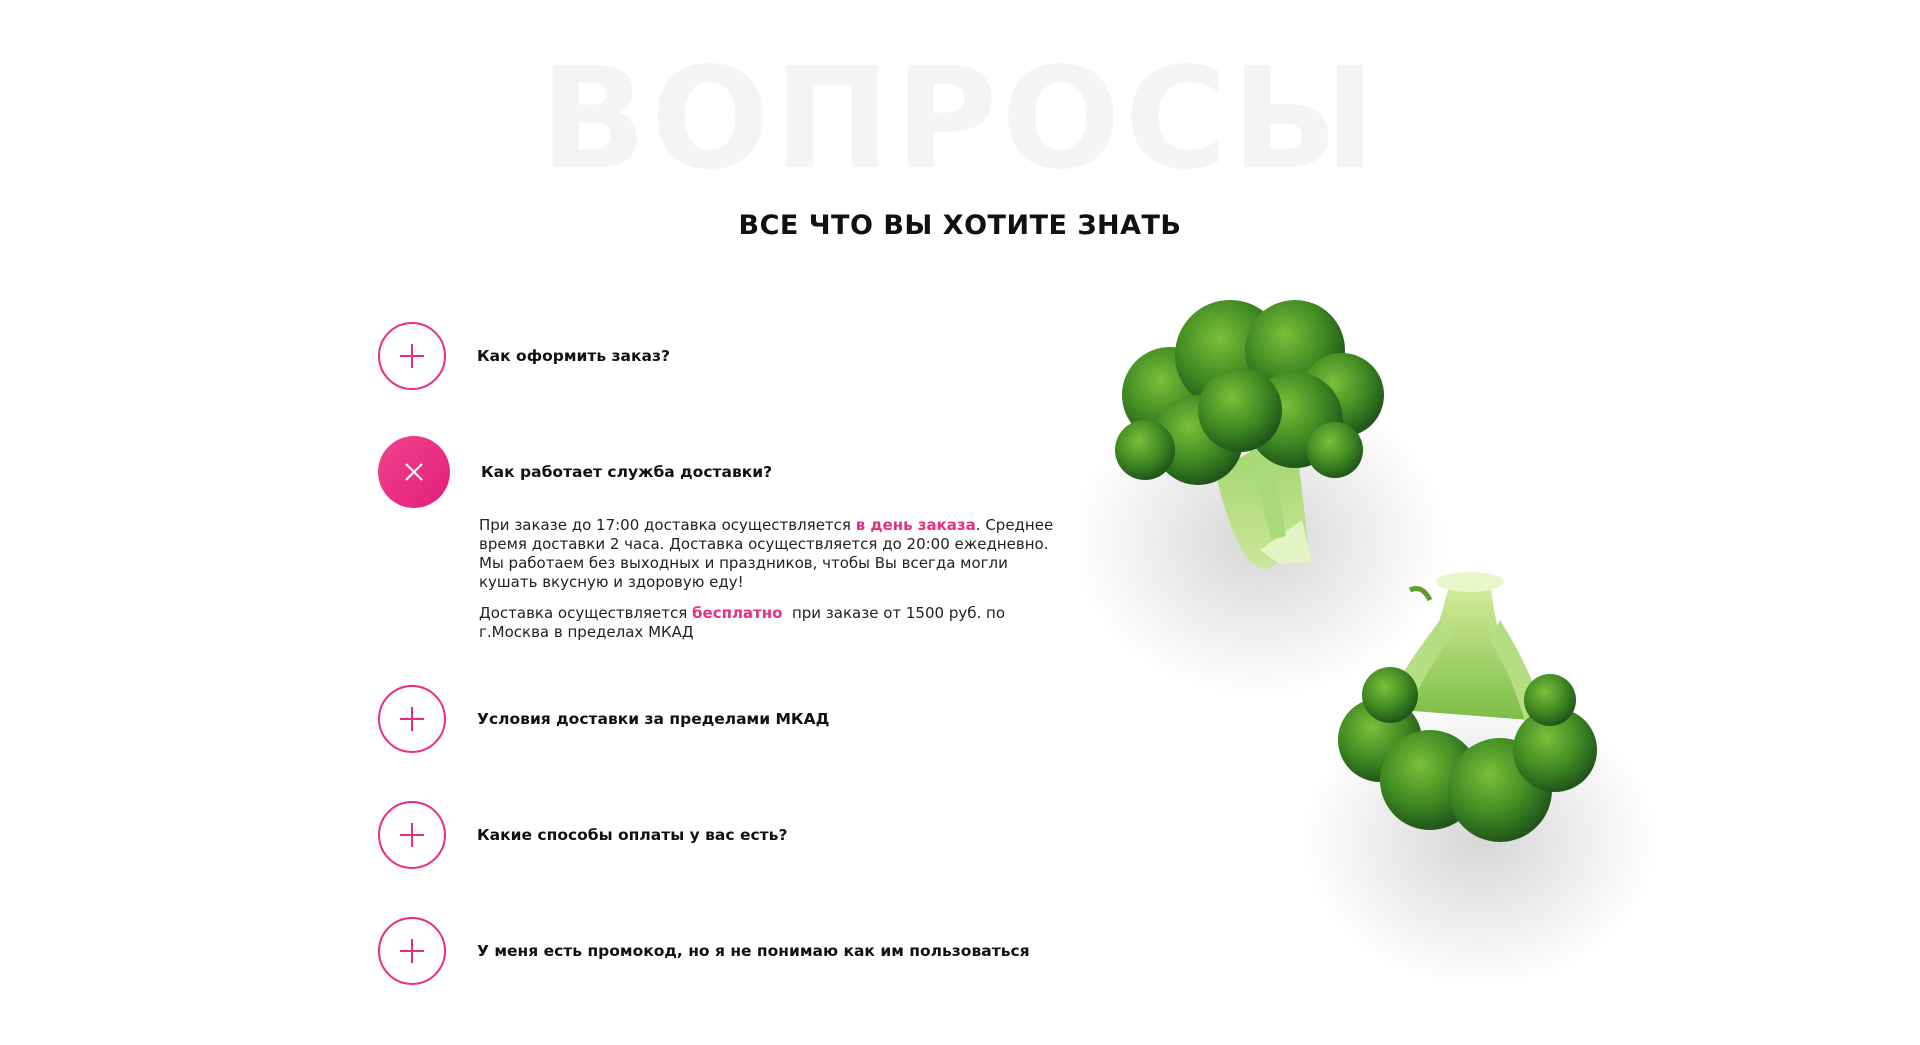 Image resolution: width=1920 pixels, height=1045 pixels. I want to click on faq-question-row: Как работает служба доставки?, so click(718, 472).